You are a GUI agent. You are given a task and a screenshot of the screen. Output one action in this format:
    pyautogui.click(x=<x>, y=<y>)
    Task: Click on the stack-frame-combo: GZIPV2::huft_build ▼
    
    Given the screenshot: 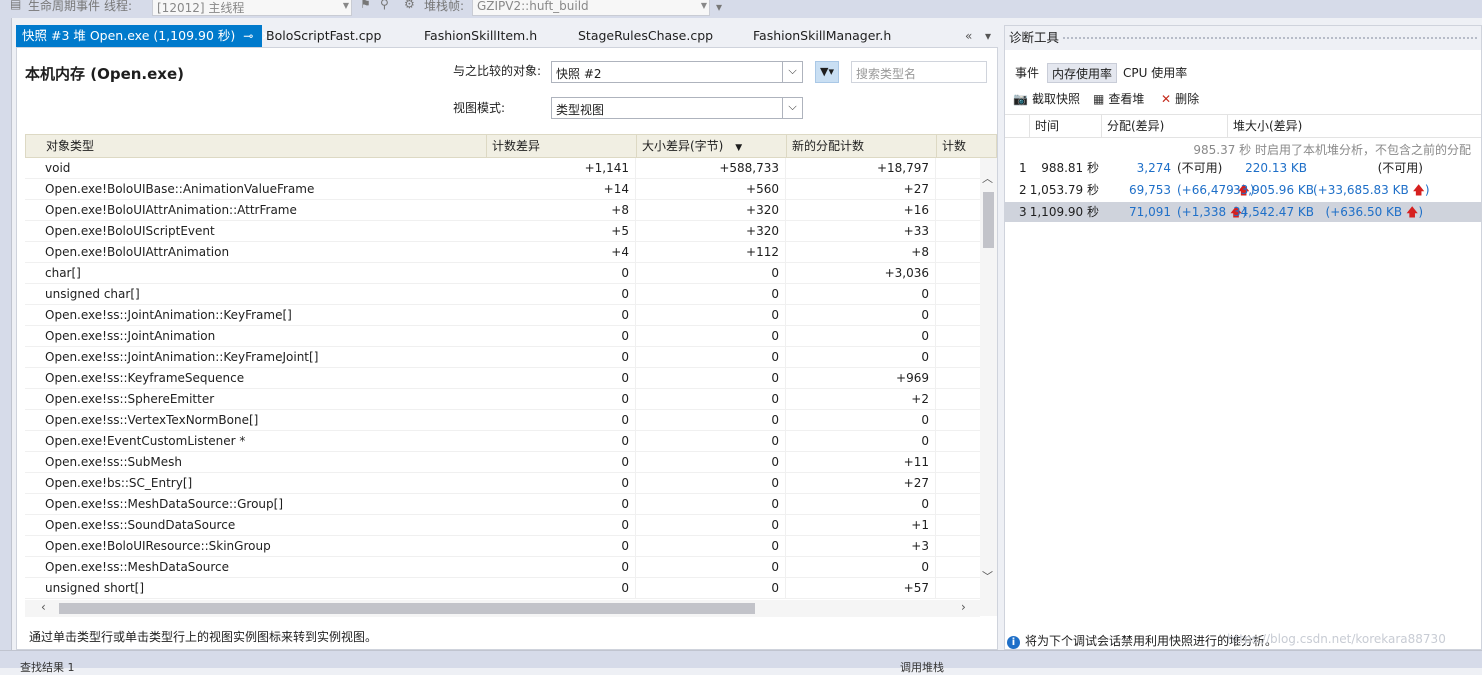 What is the action you would take?
    pyautogui.click(x=591, y=8)
    